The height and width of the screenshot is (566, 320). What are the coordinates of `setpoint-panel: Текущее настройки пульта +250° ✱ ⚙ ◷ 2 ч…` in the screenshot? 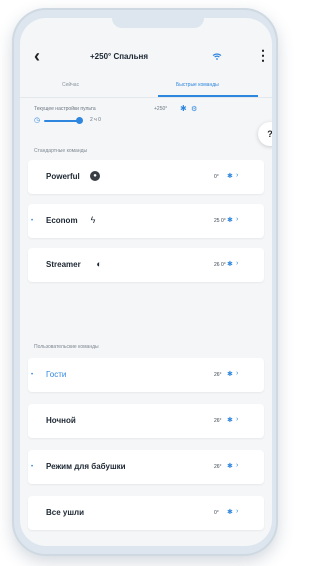 It's located at (149, 122).